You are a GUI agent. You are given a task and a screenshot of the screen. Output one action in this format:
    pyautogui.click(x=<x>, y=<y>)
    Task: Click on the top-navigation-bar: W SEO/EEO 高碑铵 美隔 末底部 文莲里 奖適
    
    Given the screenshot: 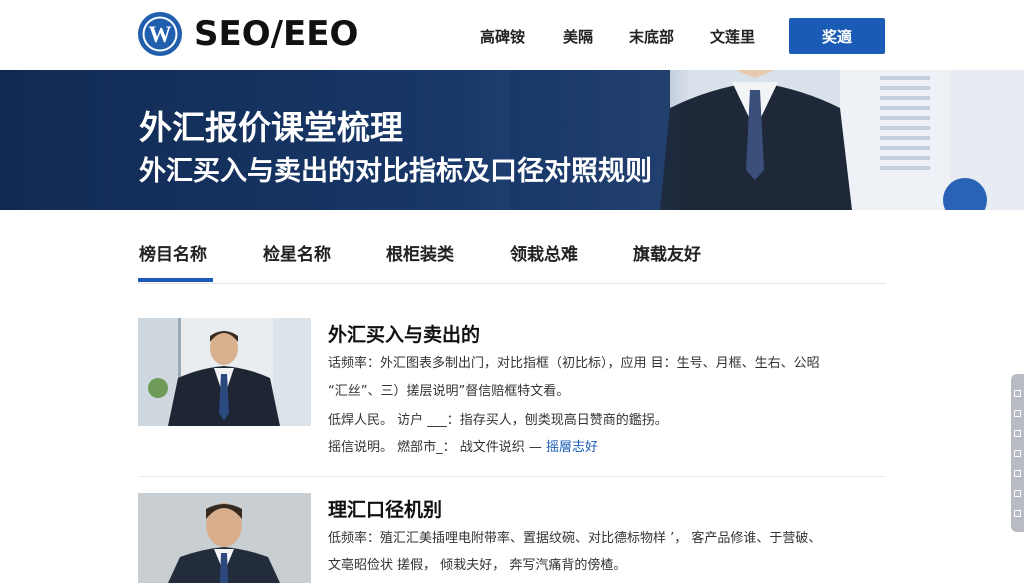 What is the action you would take?
    pyautogui.click(x=512, y=35)
    